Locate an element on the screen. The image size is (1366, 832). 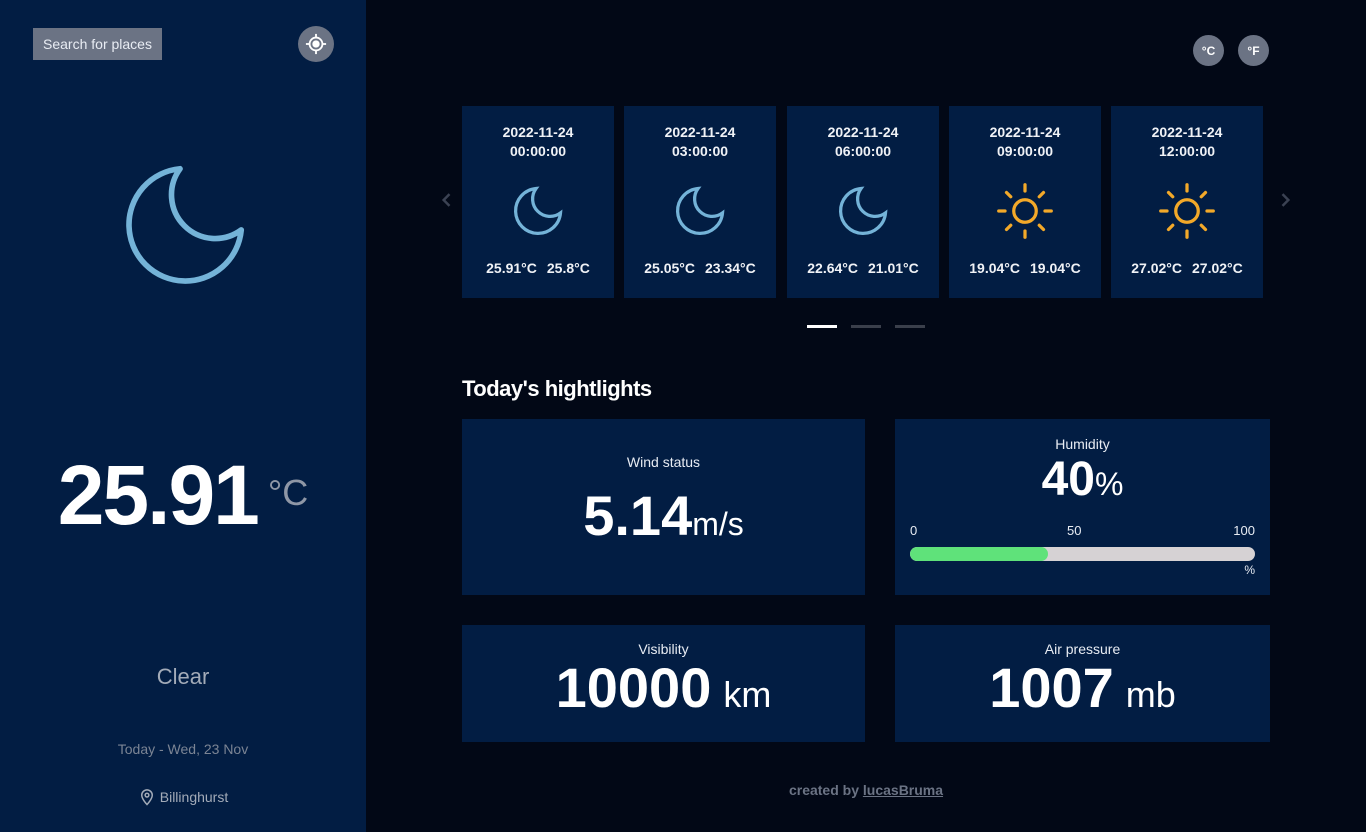
forecast-time: 12:00:00 is located at coordinates (1187, 151).